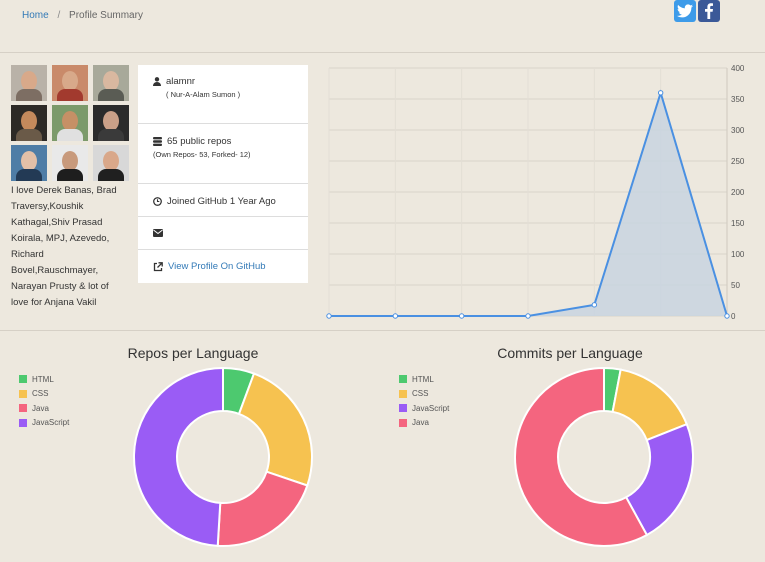  Describe the element at coordinates (738, 99) in the screenshot. I see `y-tick-label: 350` at that location.